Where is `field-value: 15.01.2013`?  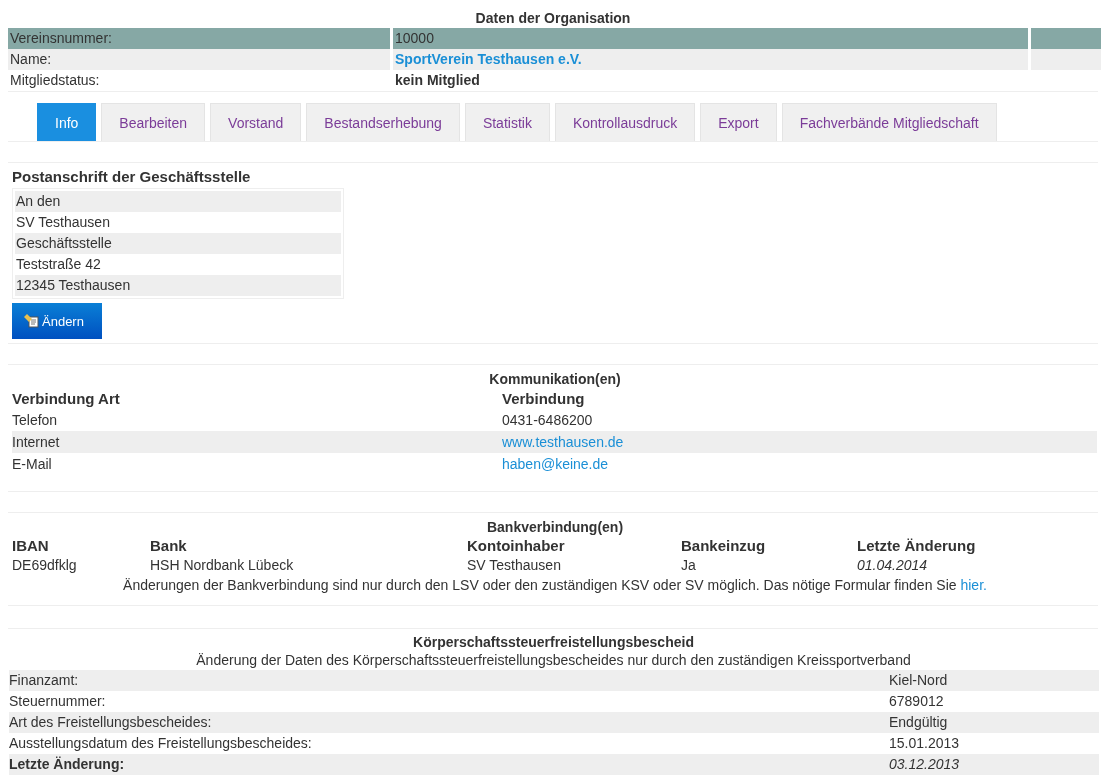
field-value: 15.01.2013 is located at coordinates (925, 743).